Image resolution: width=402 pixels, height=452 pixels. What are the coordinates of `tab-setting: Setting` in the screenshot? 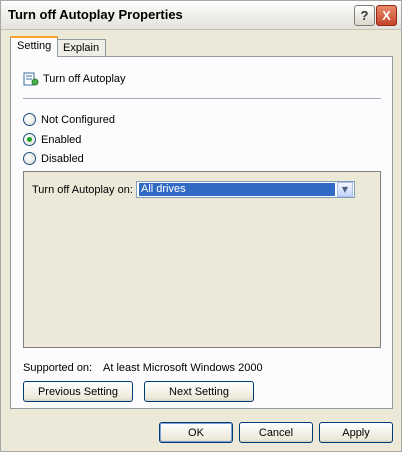 It's located at (34, 46).